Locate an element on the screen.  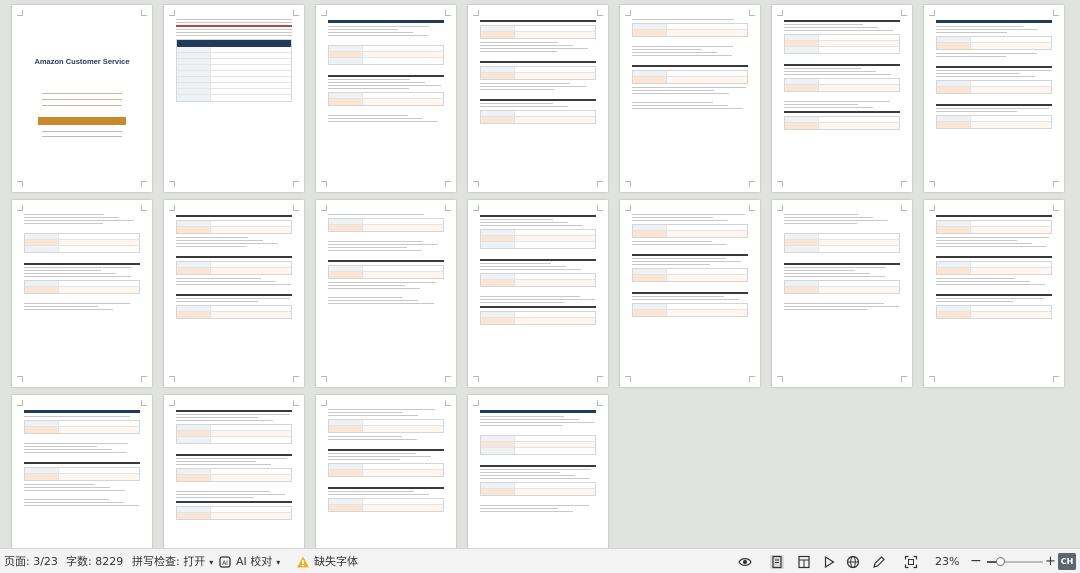
zoom-out-button: − is located at coordinates (976, 561).